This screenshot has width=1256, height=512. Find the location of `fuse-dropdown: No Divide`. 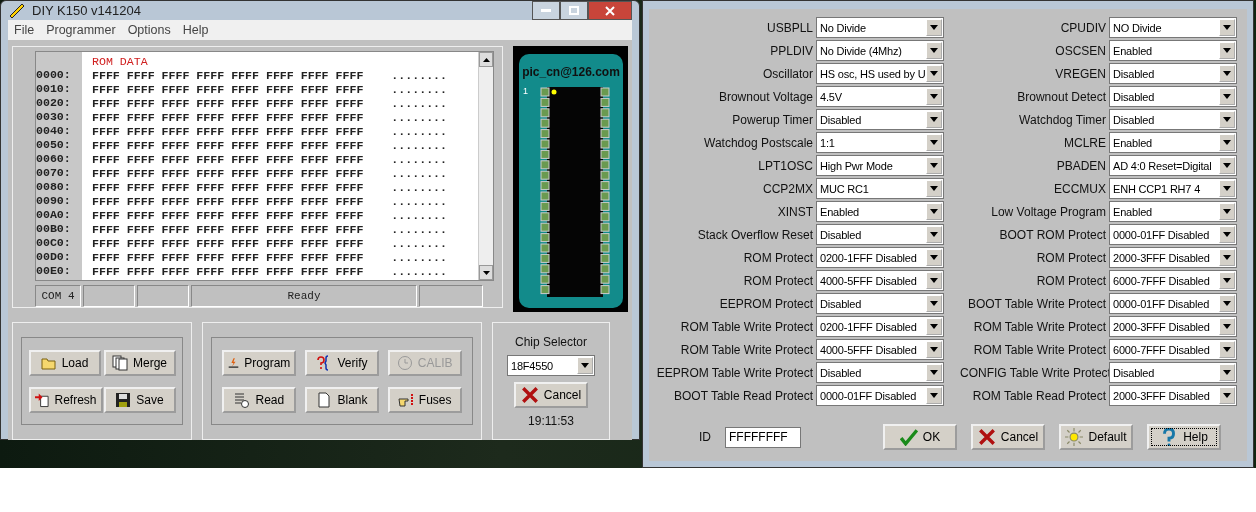

fuse-dropdown: No Divide is located at coordinates (880, 27).